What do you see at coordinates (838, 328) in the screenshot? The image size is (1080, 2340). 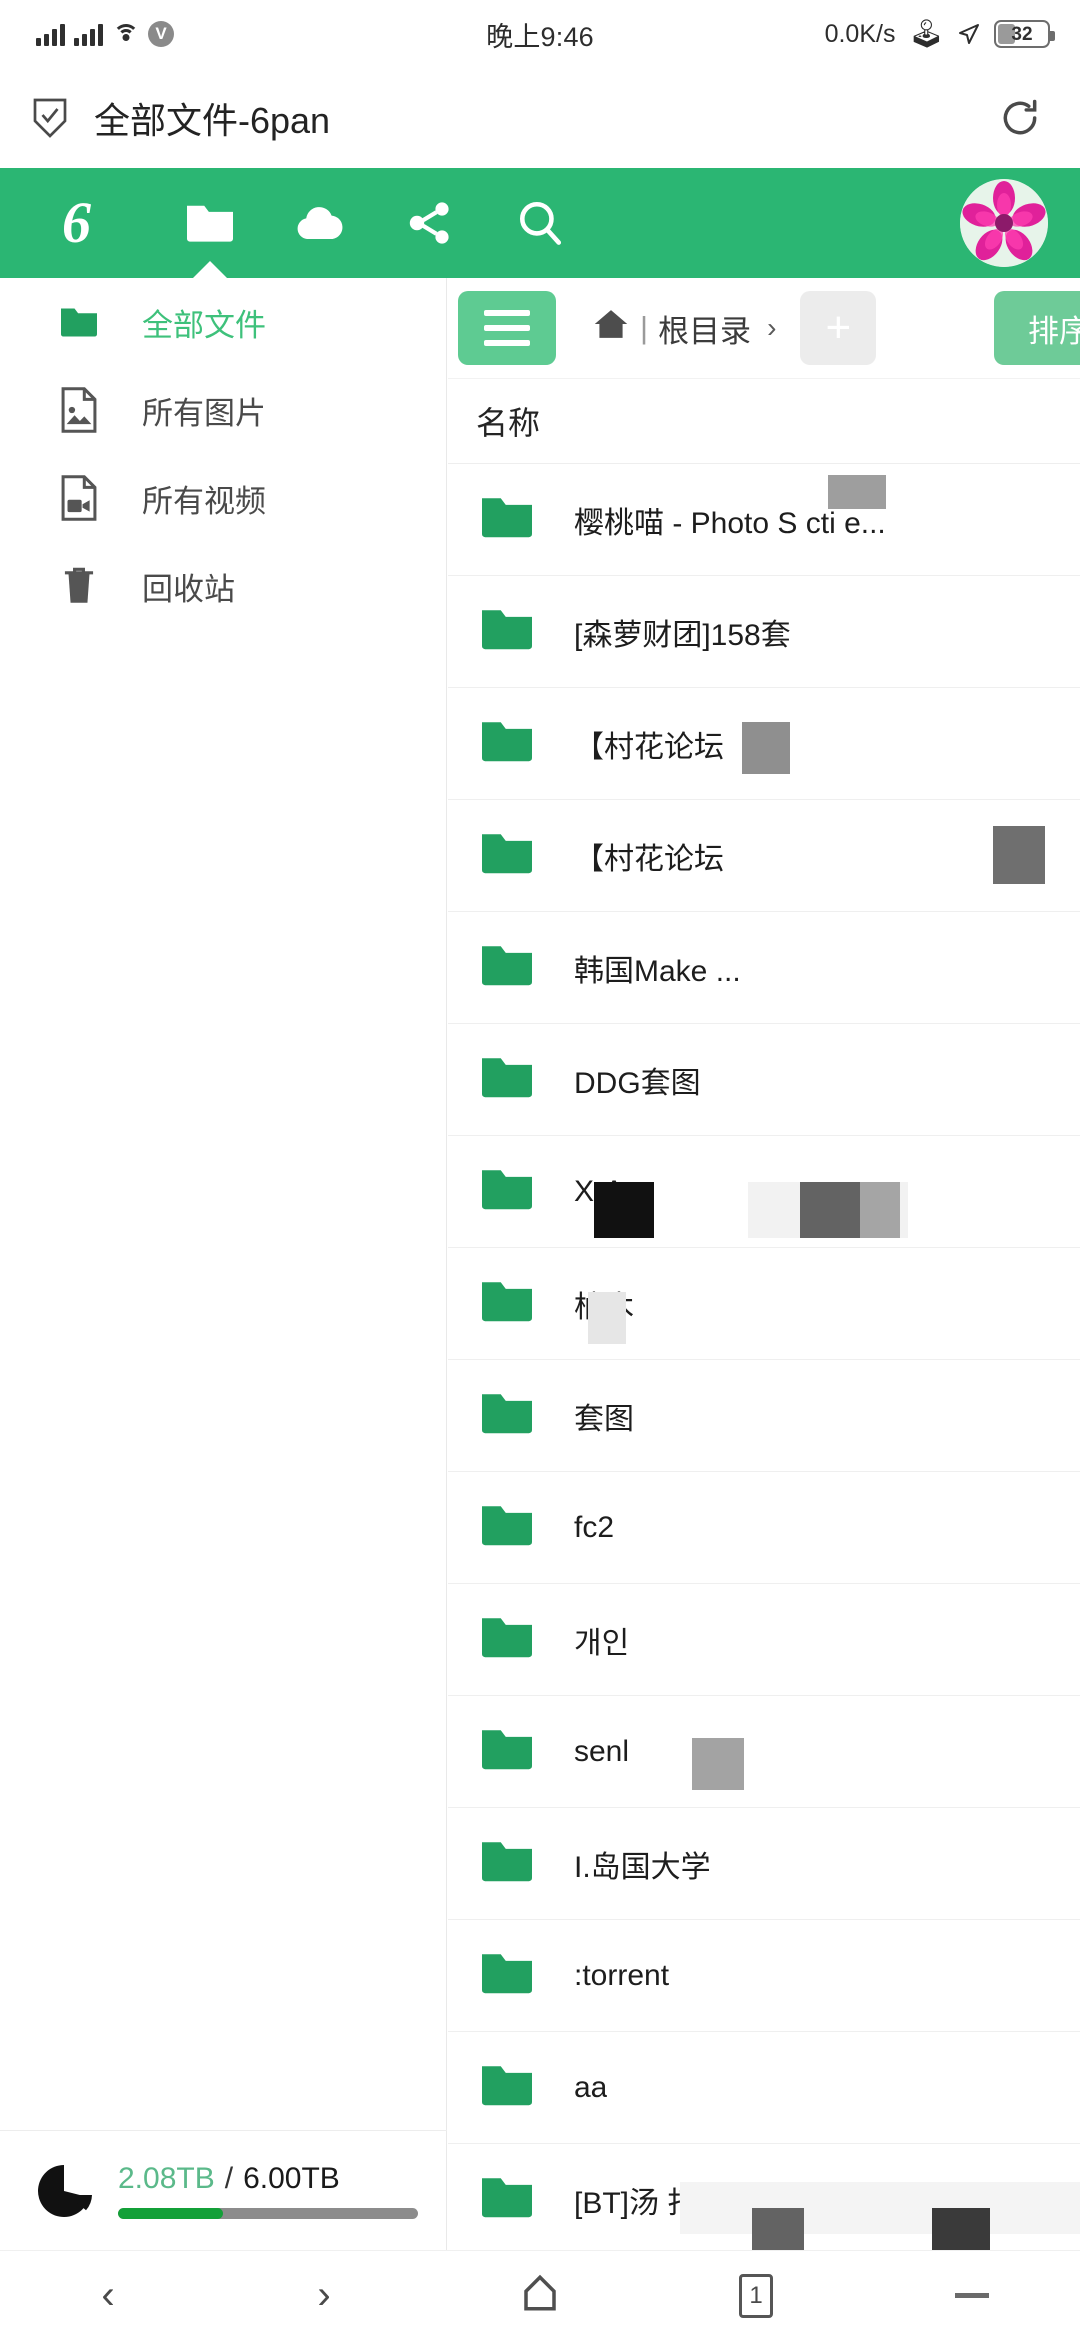 I see `add-button: +` at bounding box center [838, 328].